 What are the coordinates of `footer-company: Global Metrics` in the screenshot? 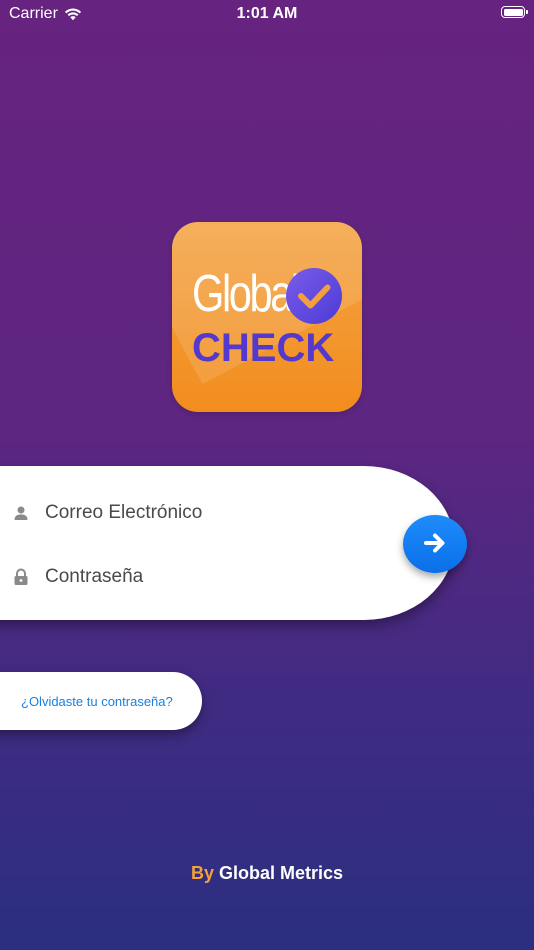 It's located at (281, 873).